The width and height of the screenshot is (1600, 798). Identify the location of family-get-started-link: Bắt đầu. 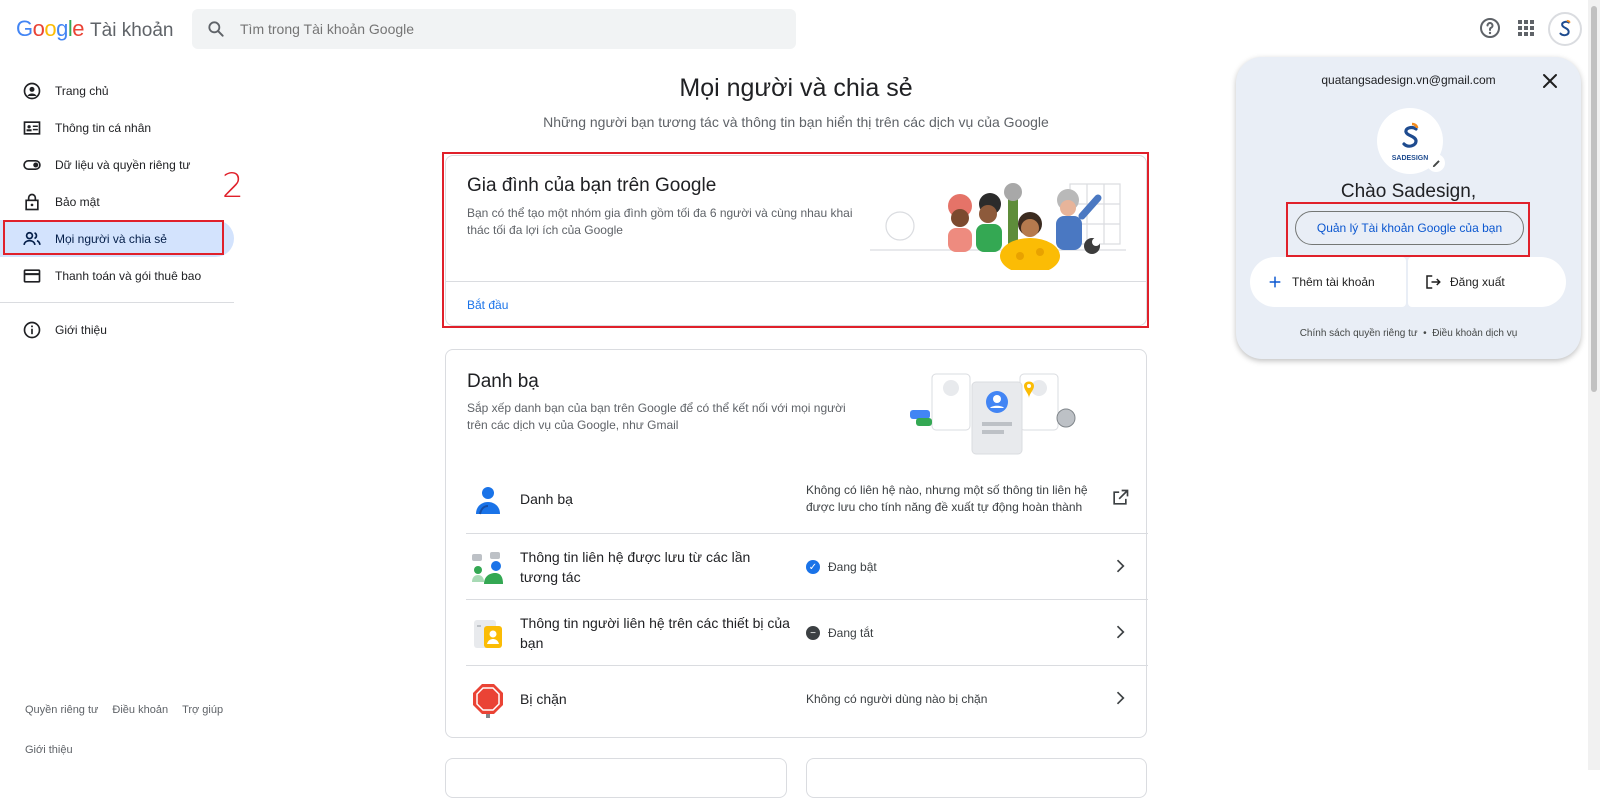
(487, 305).